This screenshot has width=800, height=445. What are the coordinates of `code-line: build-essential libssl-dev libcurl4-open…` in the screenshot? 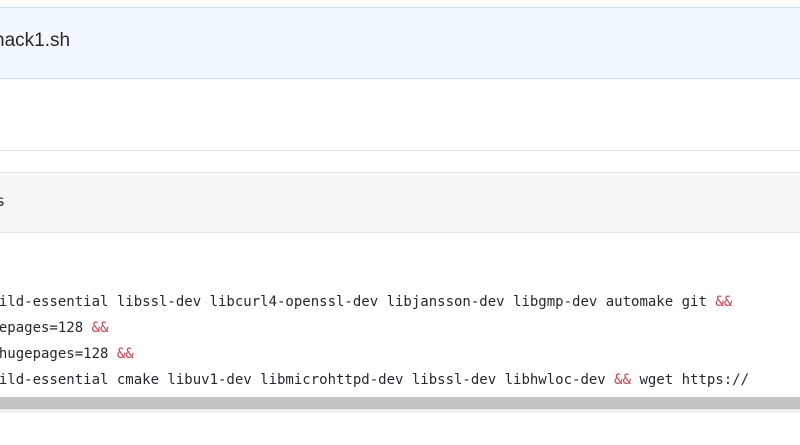 It's located at (366, 302).